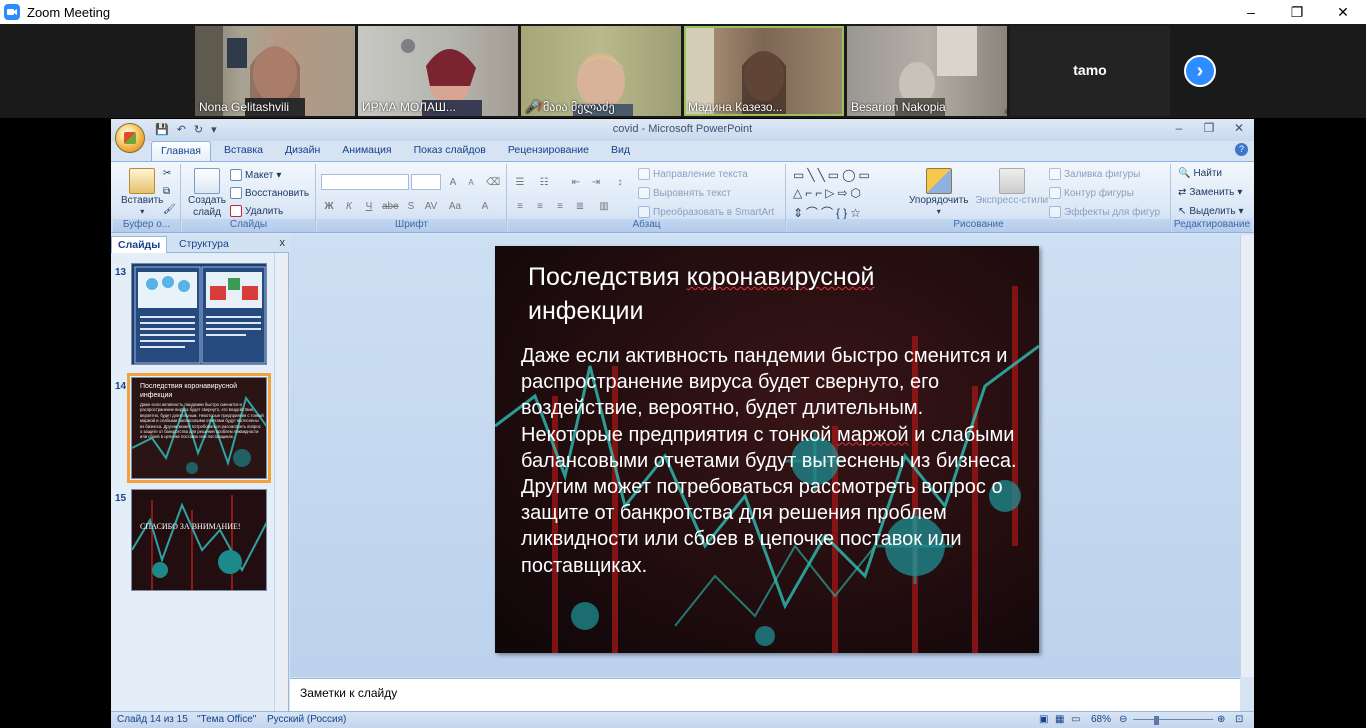 The image size is (1366, 728). Describe the element at coordinates (596, 182) in the screenshot. I see `increase-indent-icon: ⇥` at that location.